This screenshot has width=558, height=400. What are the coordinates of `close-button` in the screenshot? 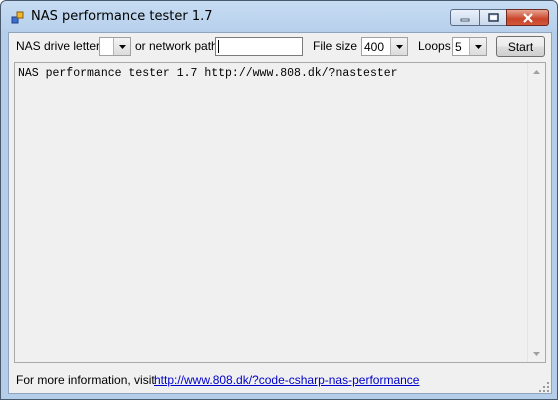 It's located at (527, 17).